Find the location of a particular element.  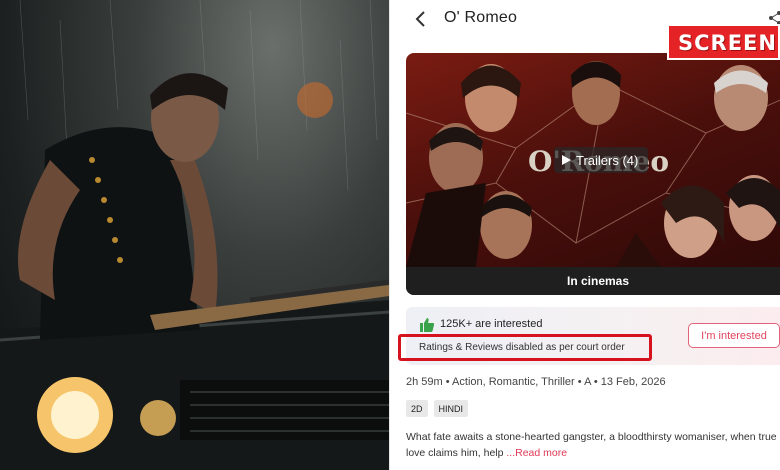

language-tag: HINDI is located at coordinates (451, 408).